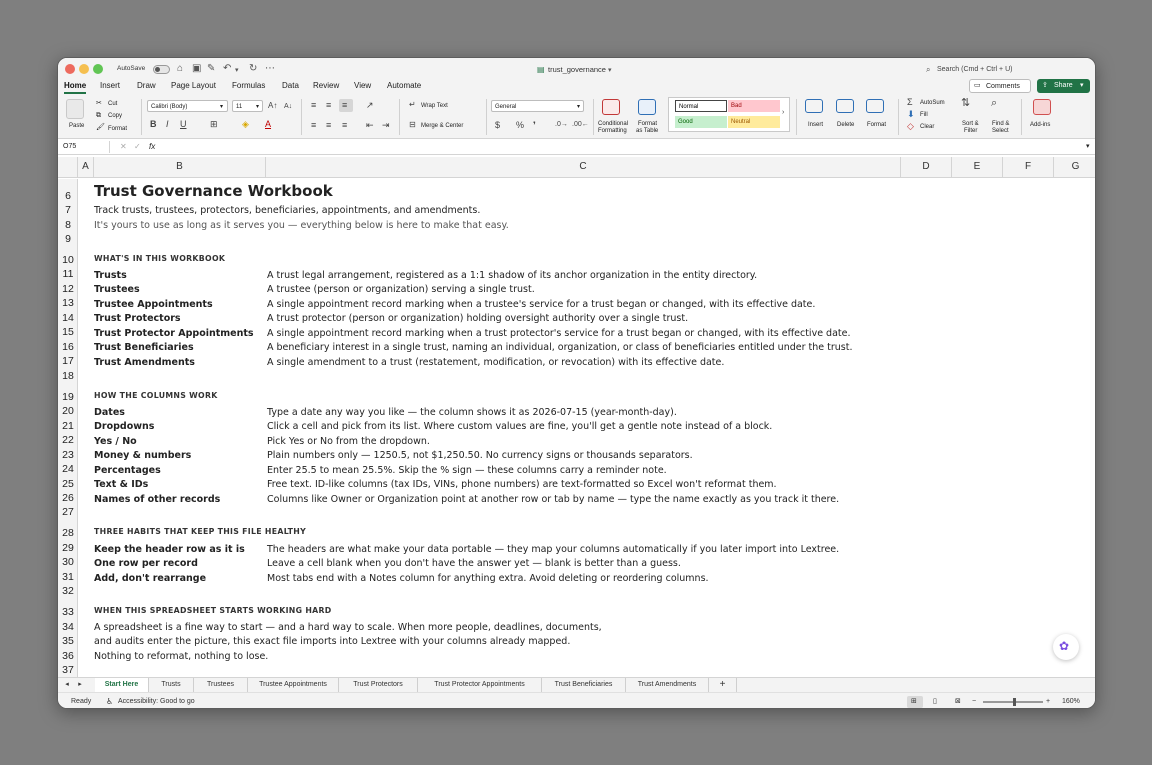 The image size is (1152, 765). Describe the element at coordinates (326, 86) in the screenshot. I see `tab-review: Review` at that location.